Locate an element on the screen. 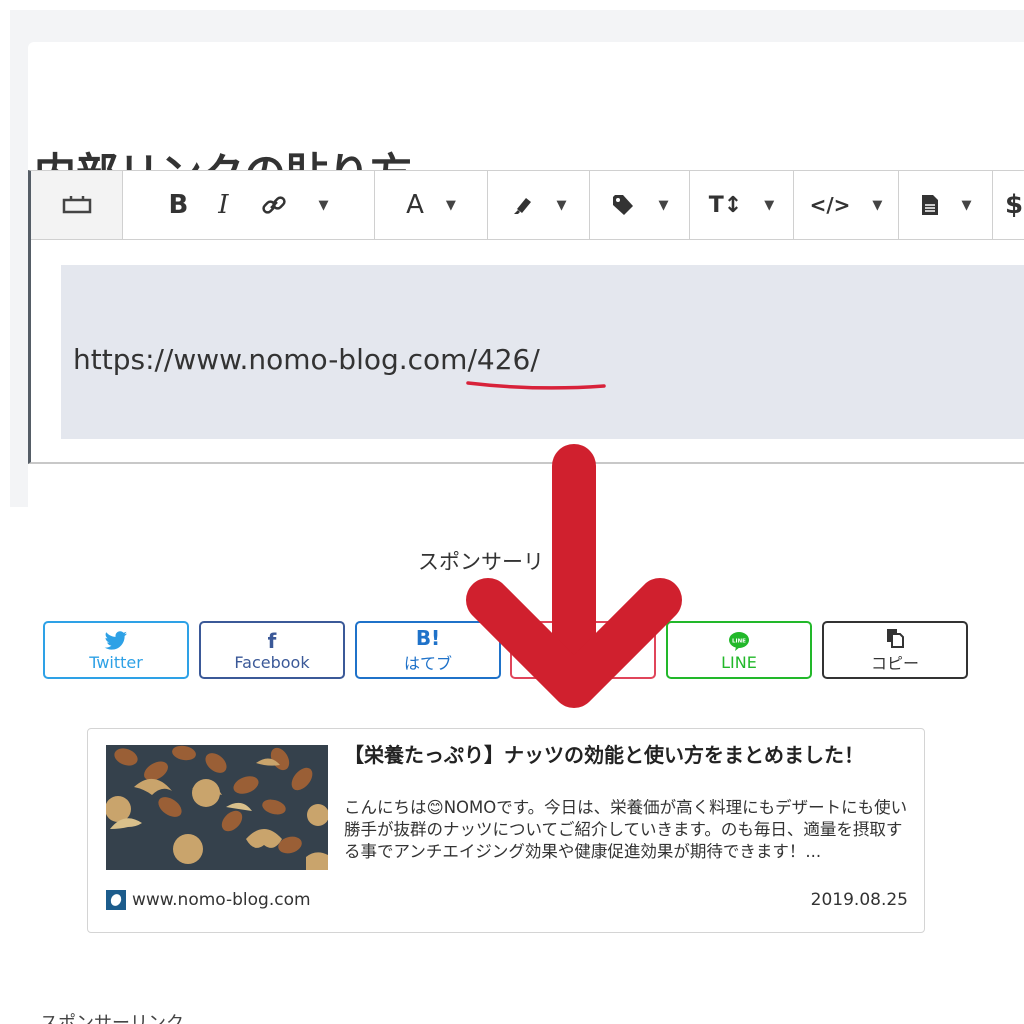  block-switcher is located at coordinates (77, 205).